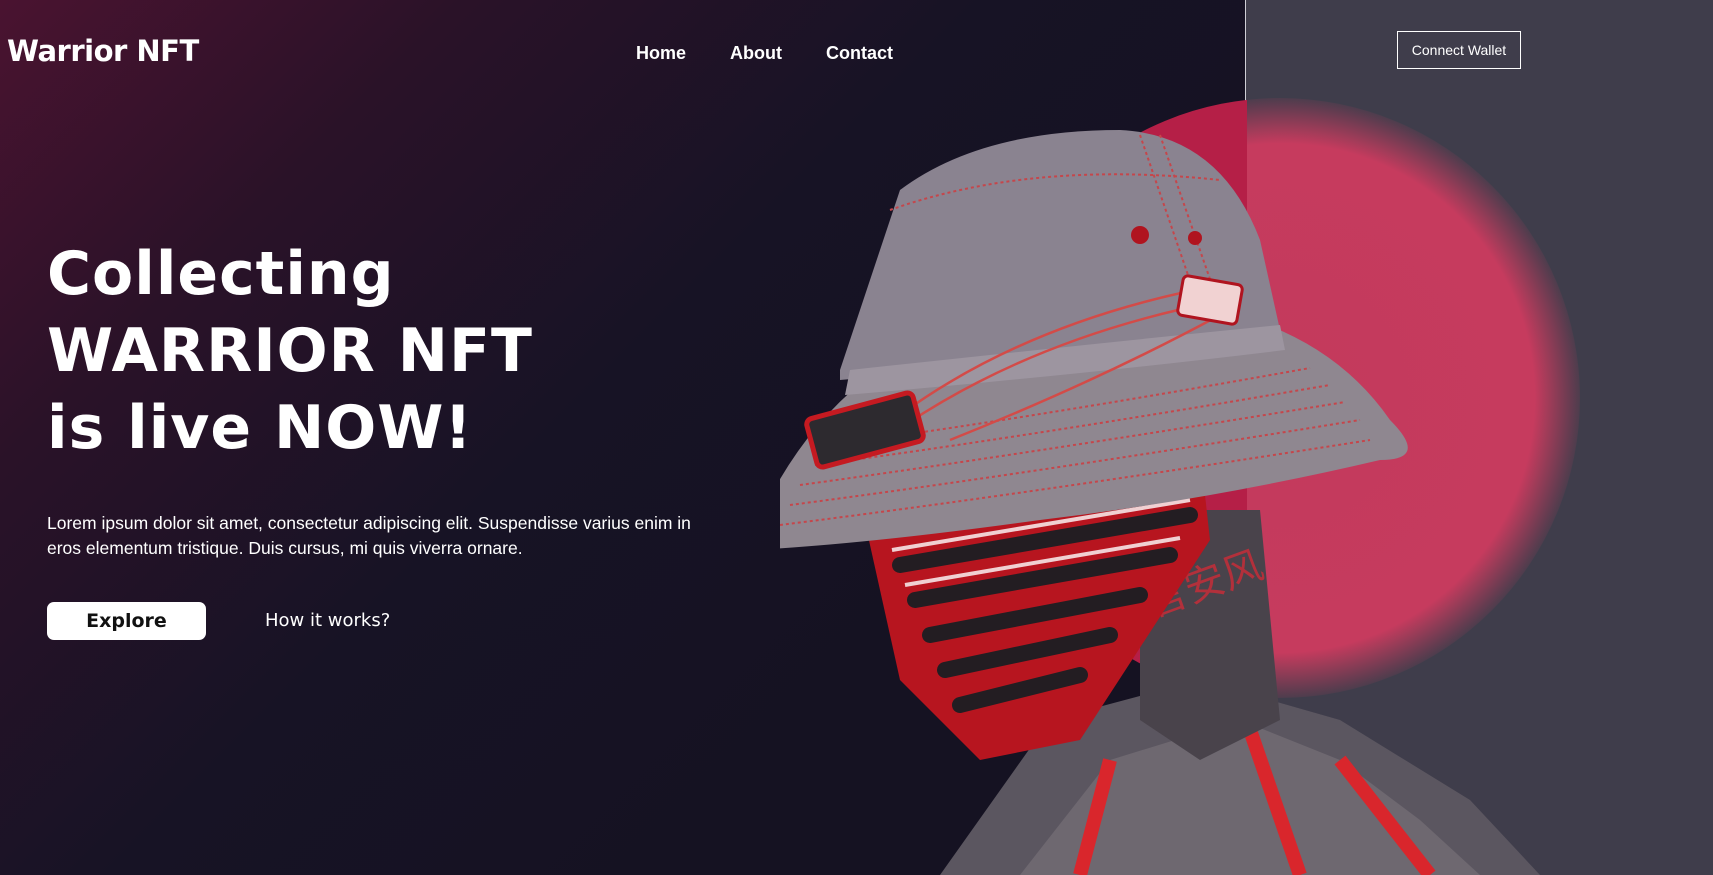 The height and width of the screenshot is (875, 1713). Describe the element at coordinates (1459, 50) in the screenshot. I see `connect-wallet-button: Connect Wallet` at that location.